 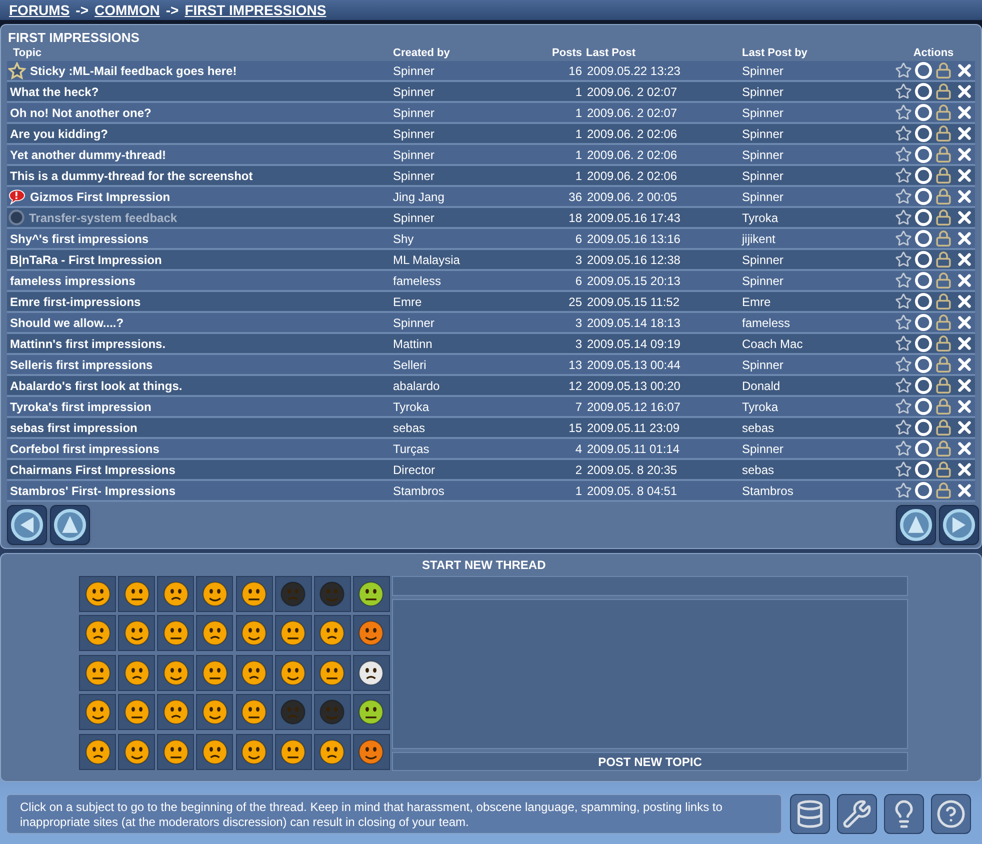 I want to click on topic-title: Stambros' First- Impressions, so click(x=92, y=491).